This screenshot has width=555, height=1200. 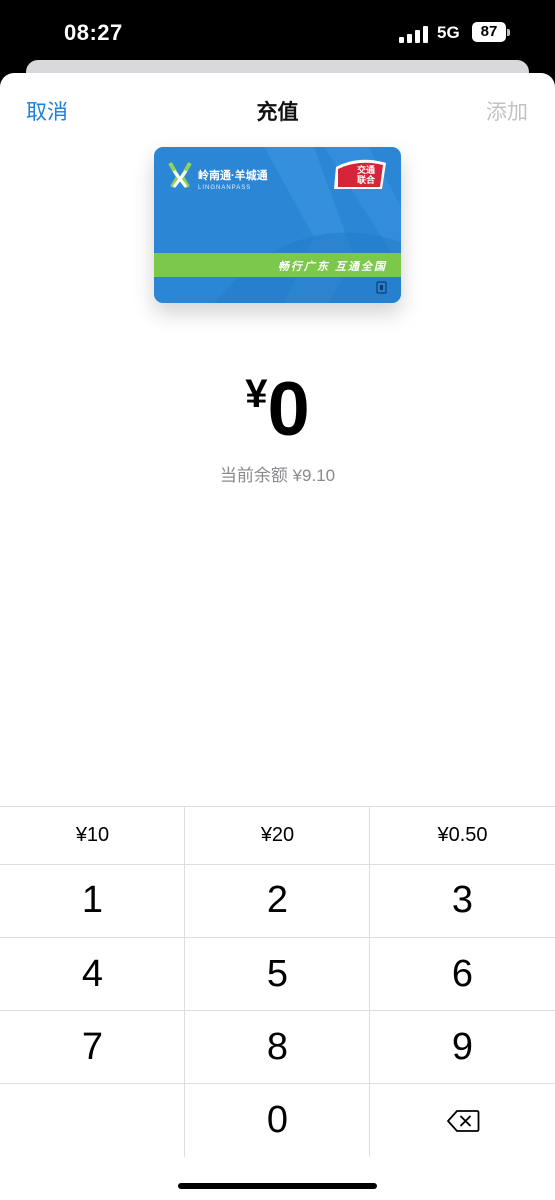 I want to click on key-1: 1, so click(x=92, y=900).